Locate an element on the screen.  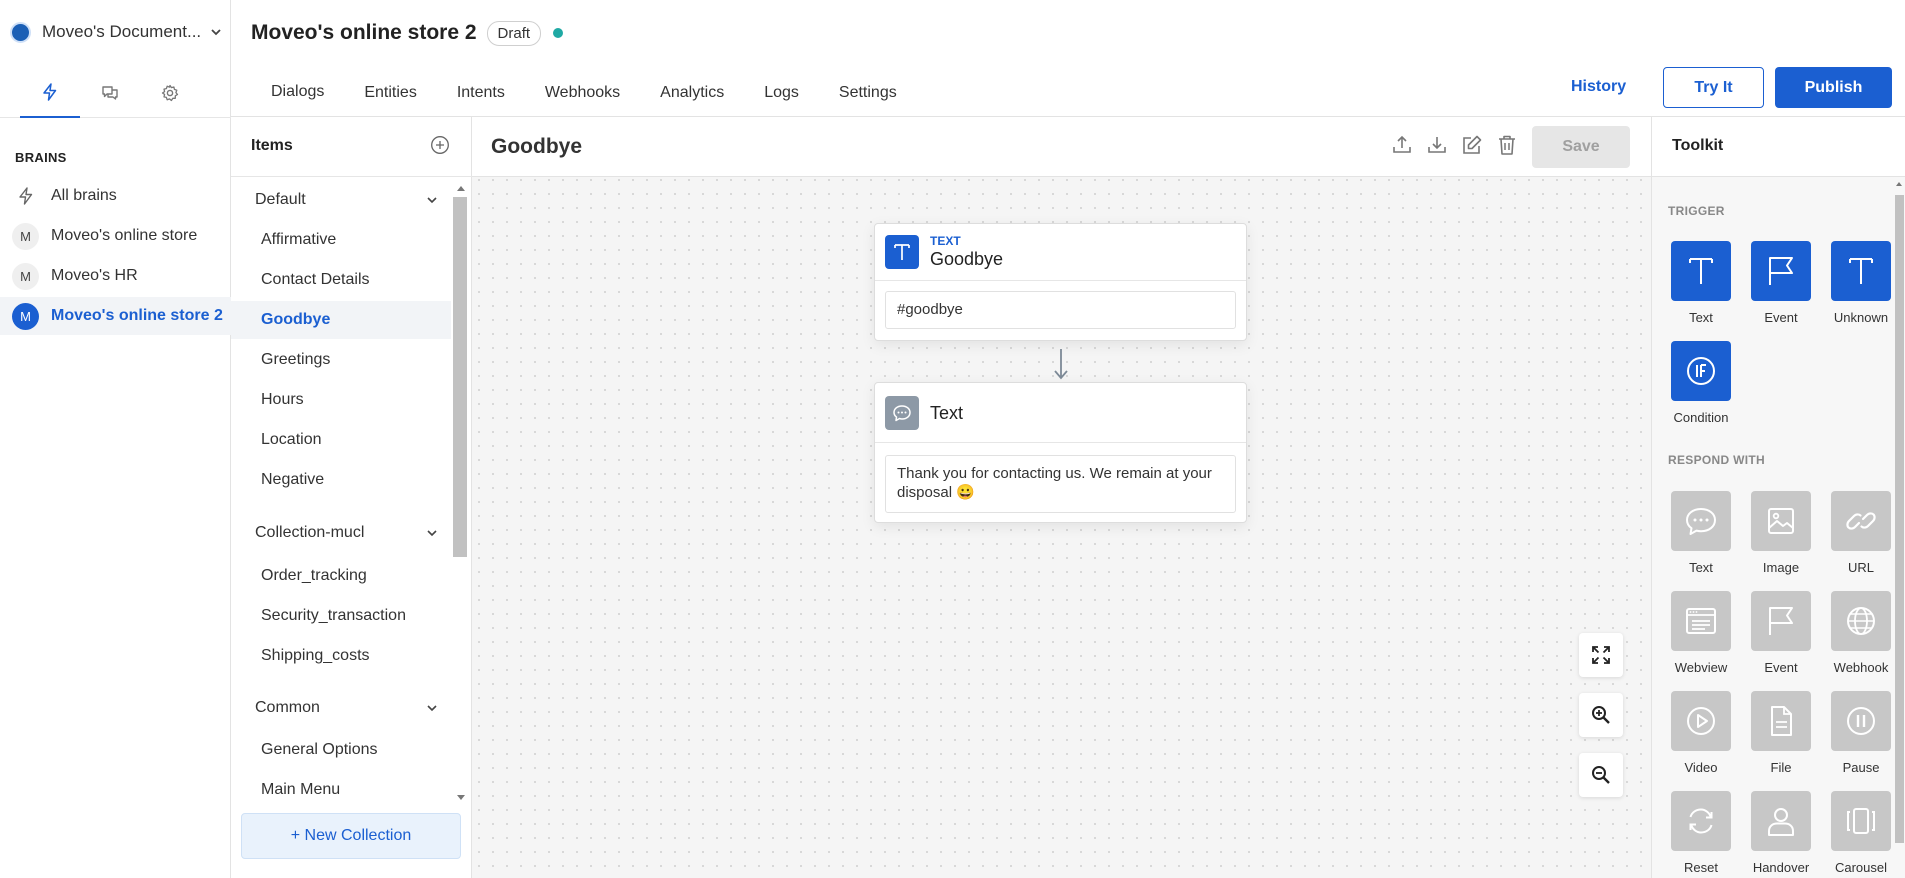
list-item: Greetings is located at coordinates (341, 360).